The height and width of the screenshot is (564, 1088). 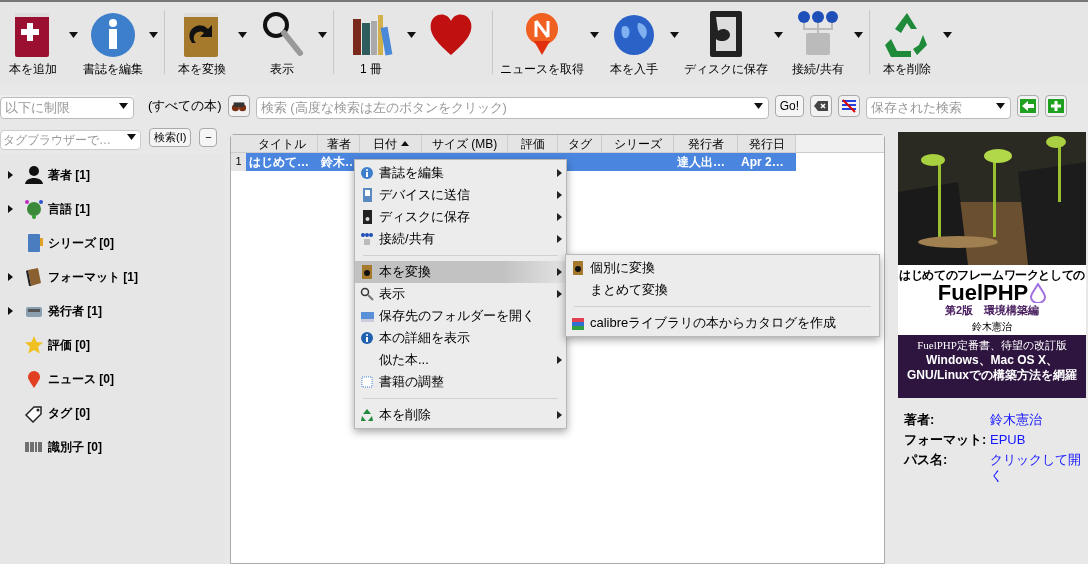 What do you see at coordinates (170, 137) in the screenshot?
I see `find-button: 検索(I)` at bounding box center [170, 137].